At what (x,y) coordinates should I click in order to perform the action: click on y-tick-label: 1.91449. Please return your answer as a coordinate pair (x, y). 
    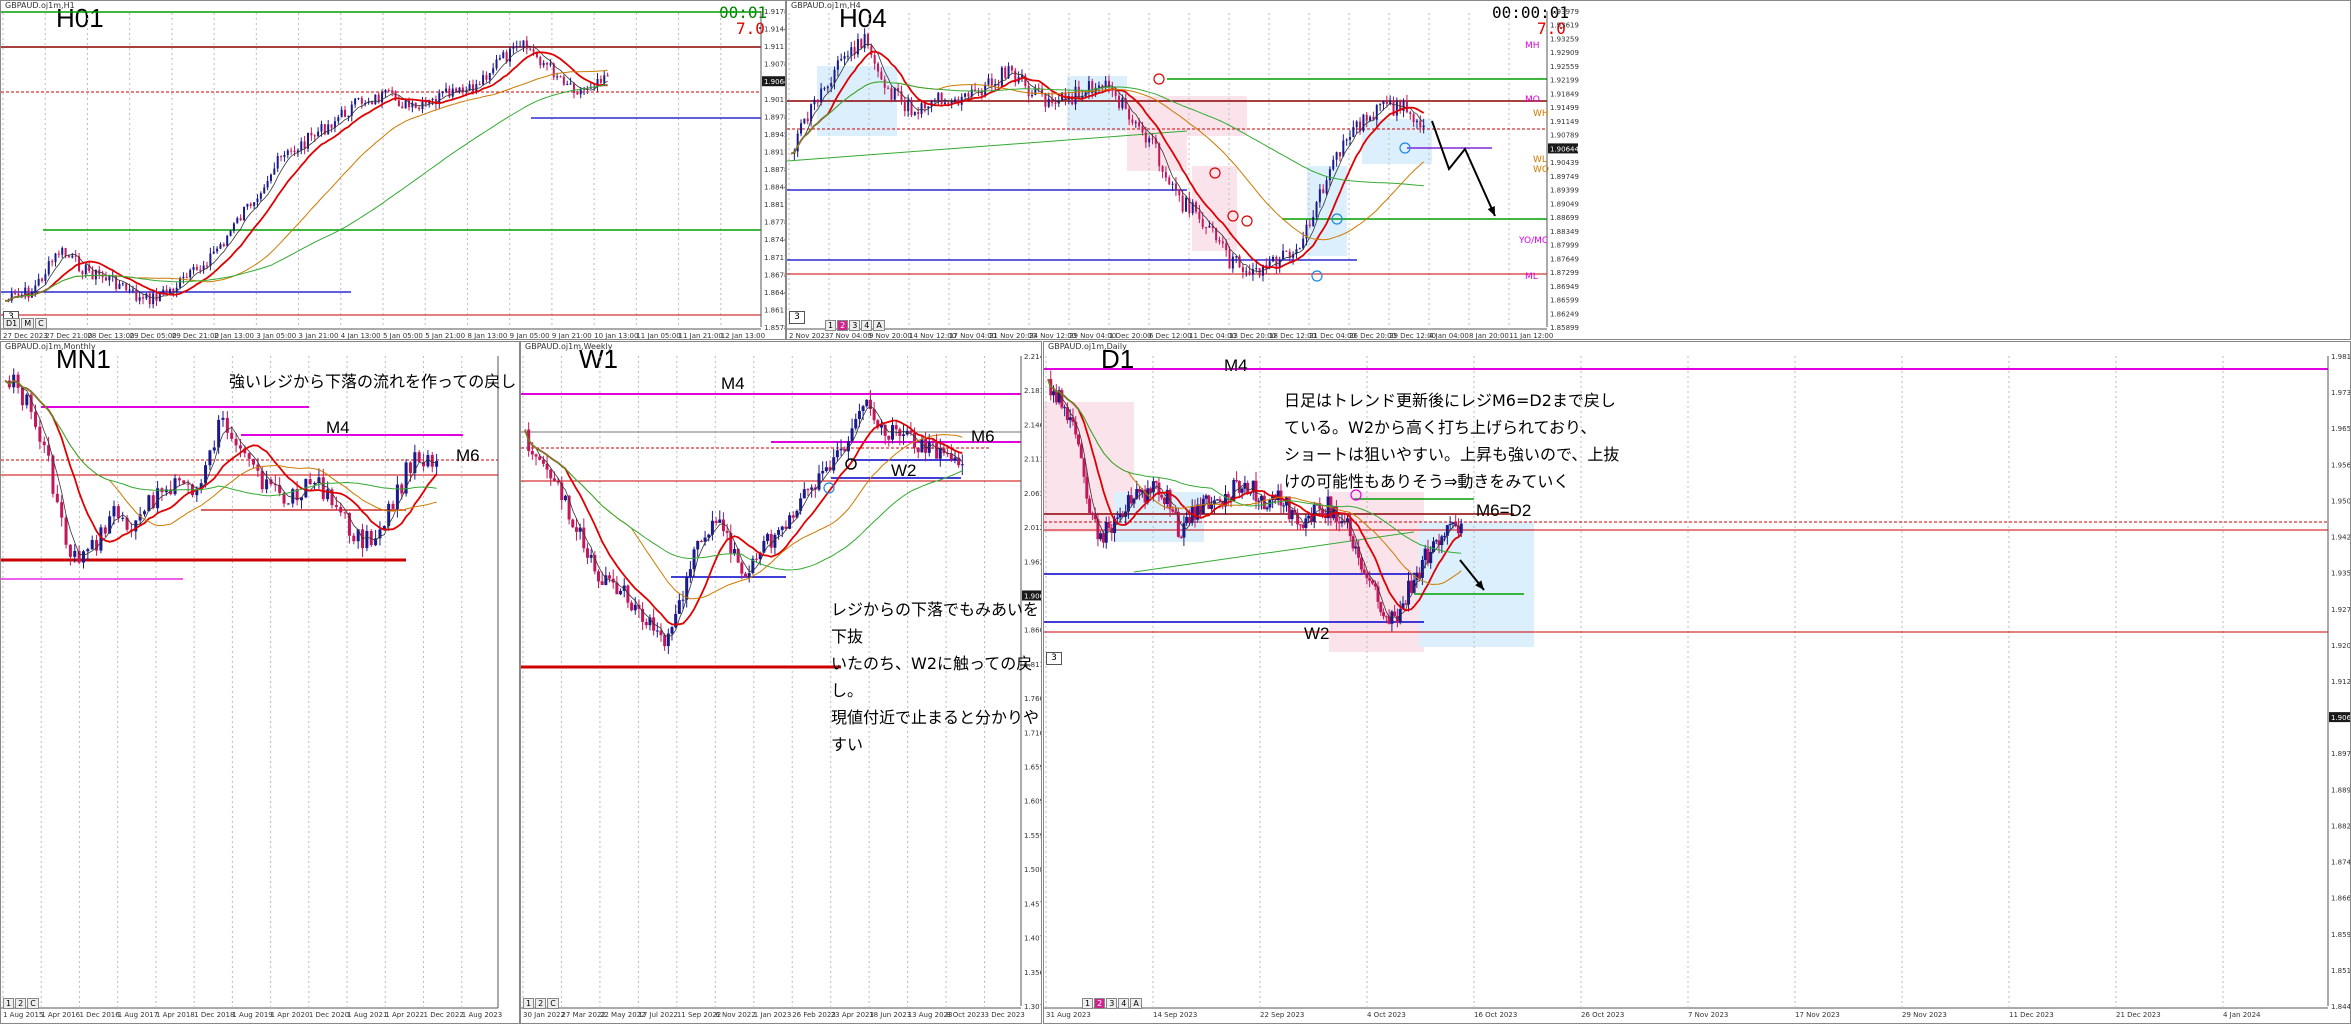
    Looking at the image, I should click on (775, 30).